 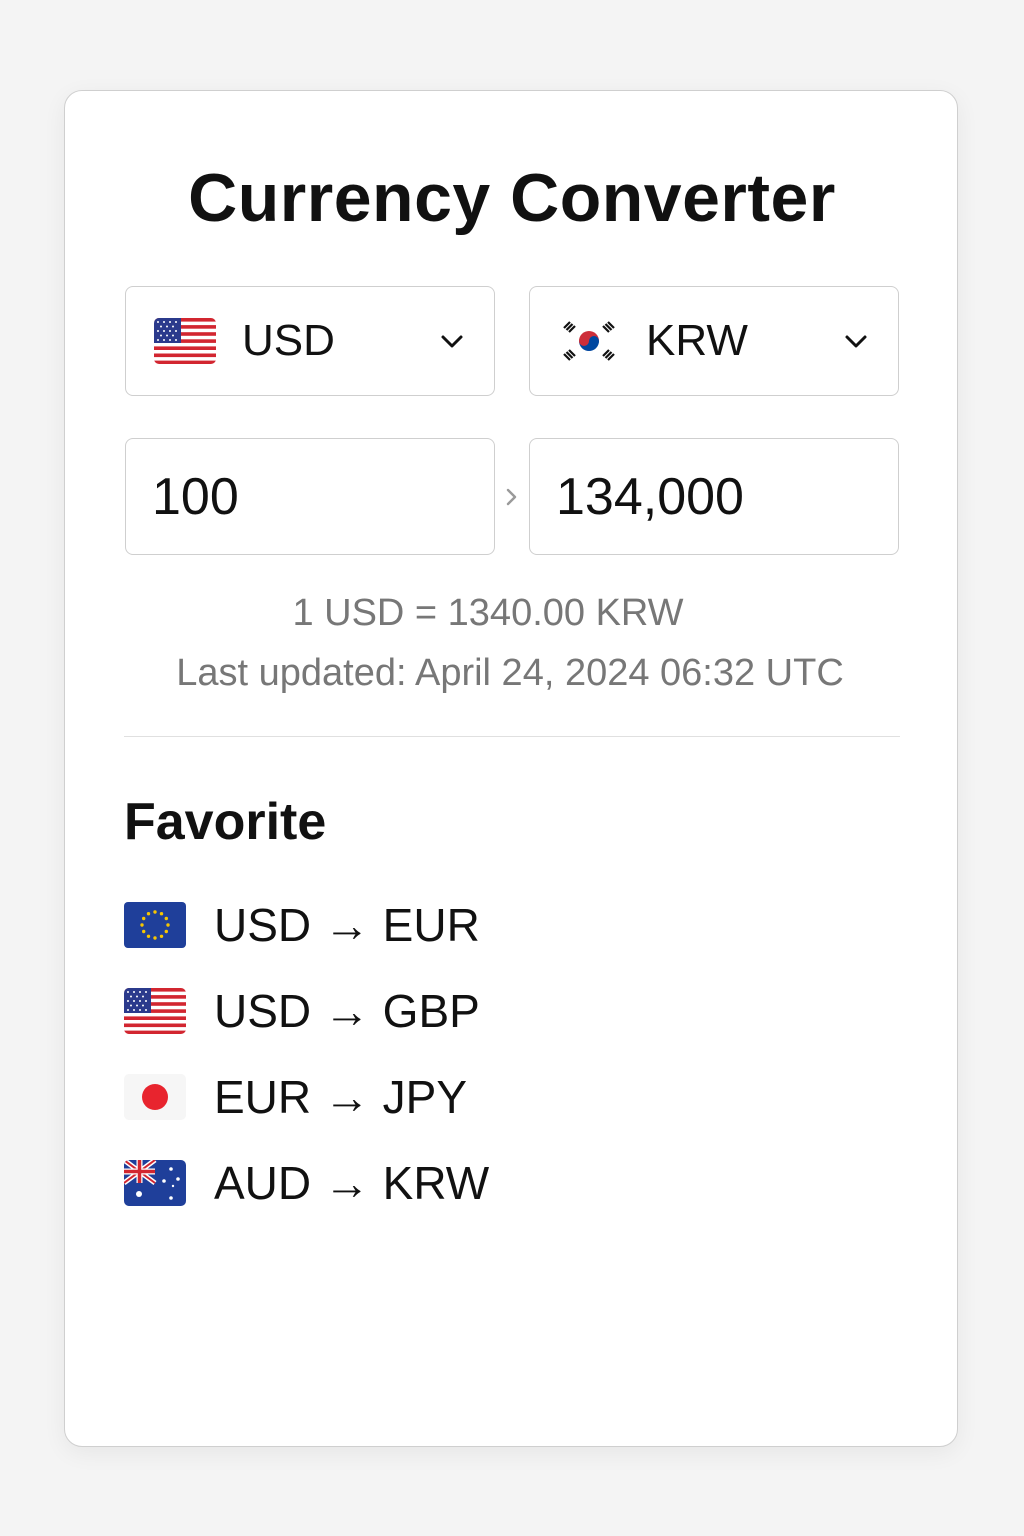 I want to click on favorite-item-aud-krw: AUD → KRW, so click(x=374, y=1183).